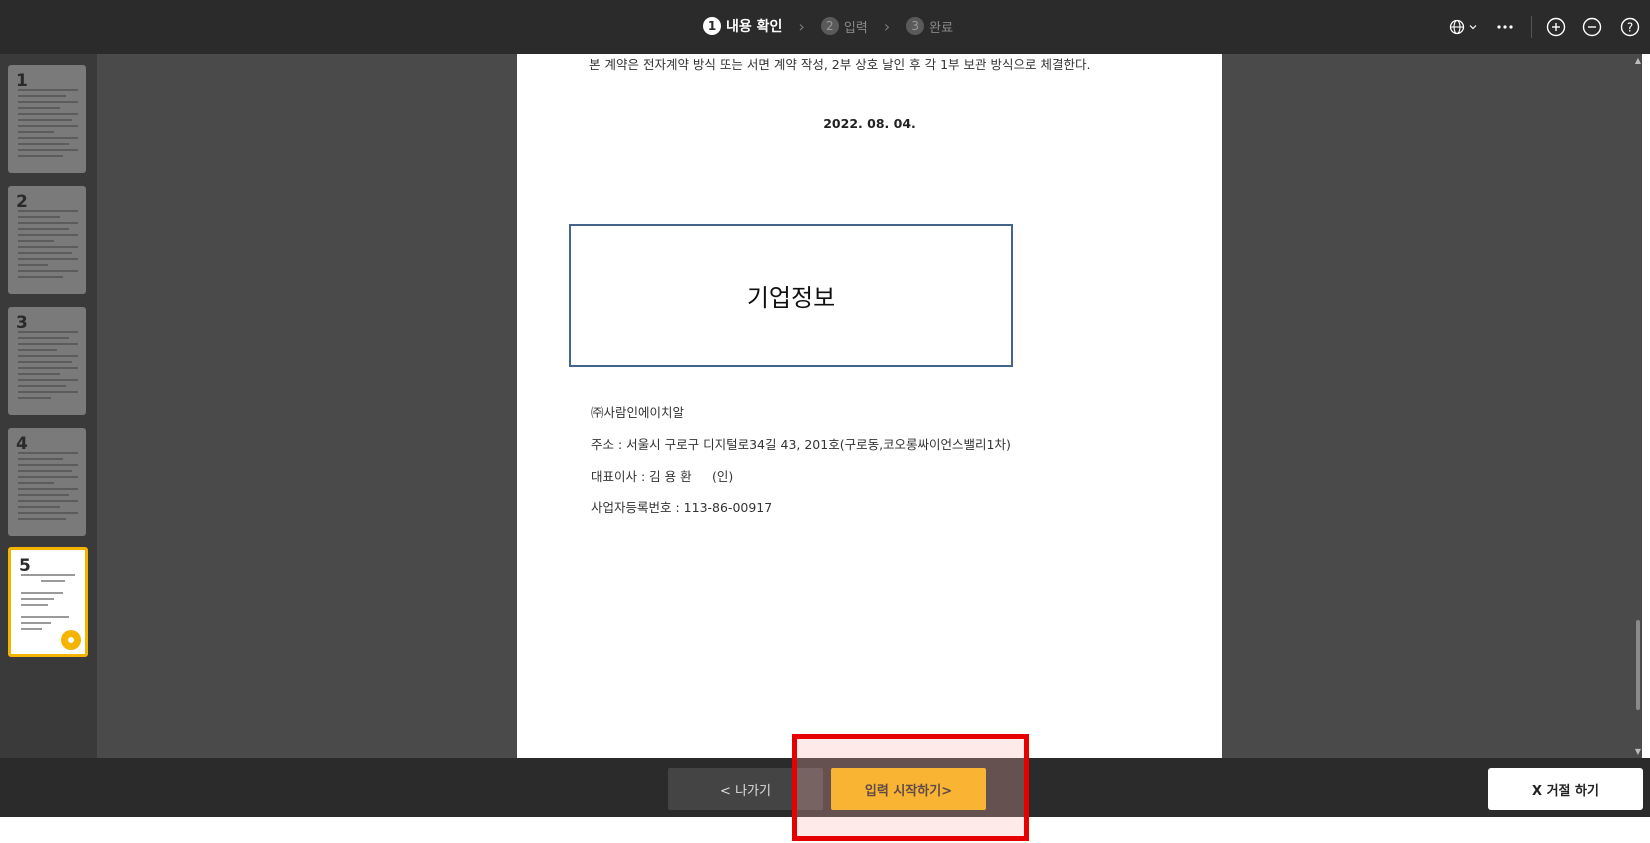 The image size is (1650, 843). I want to click on company-ceo: 대표이사 : 김 용 환 (인), so click(662, 476).